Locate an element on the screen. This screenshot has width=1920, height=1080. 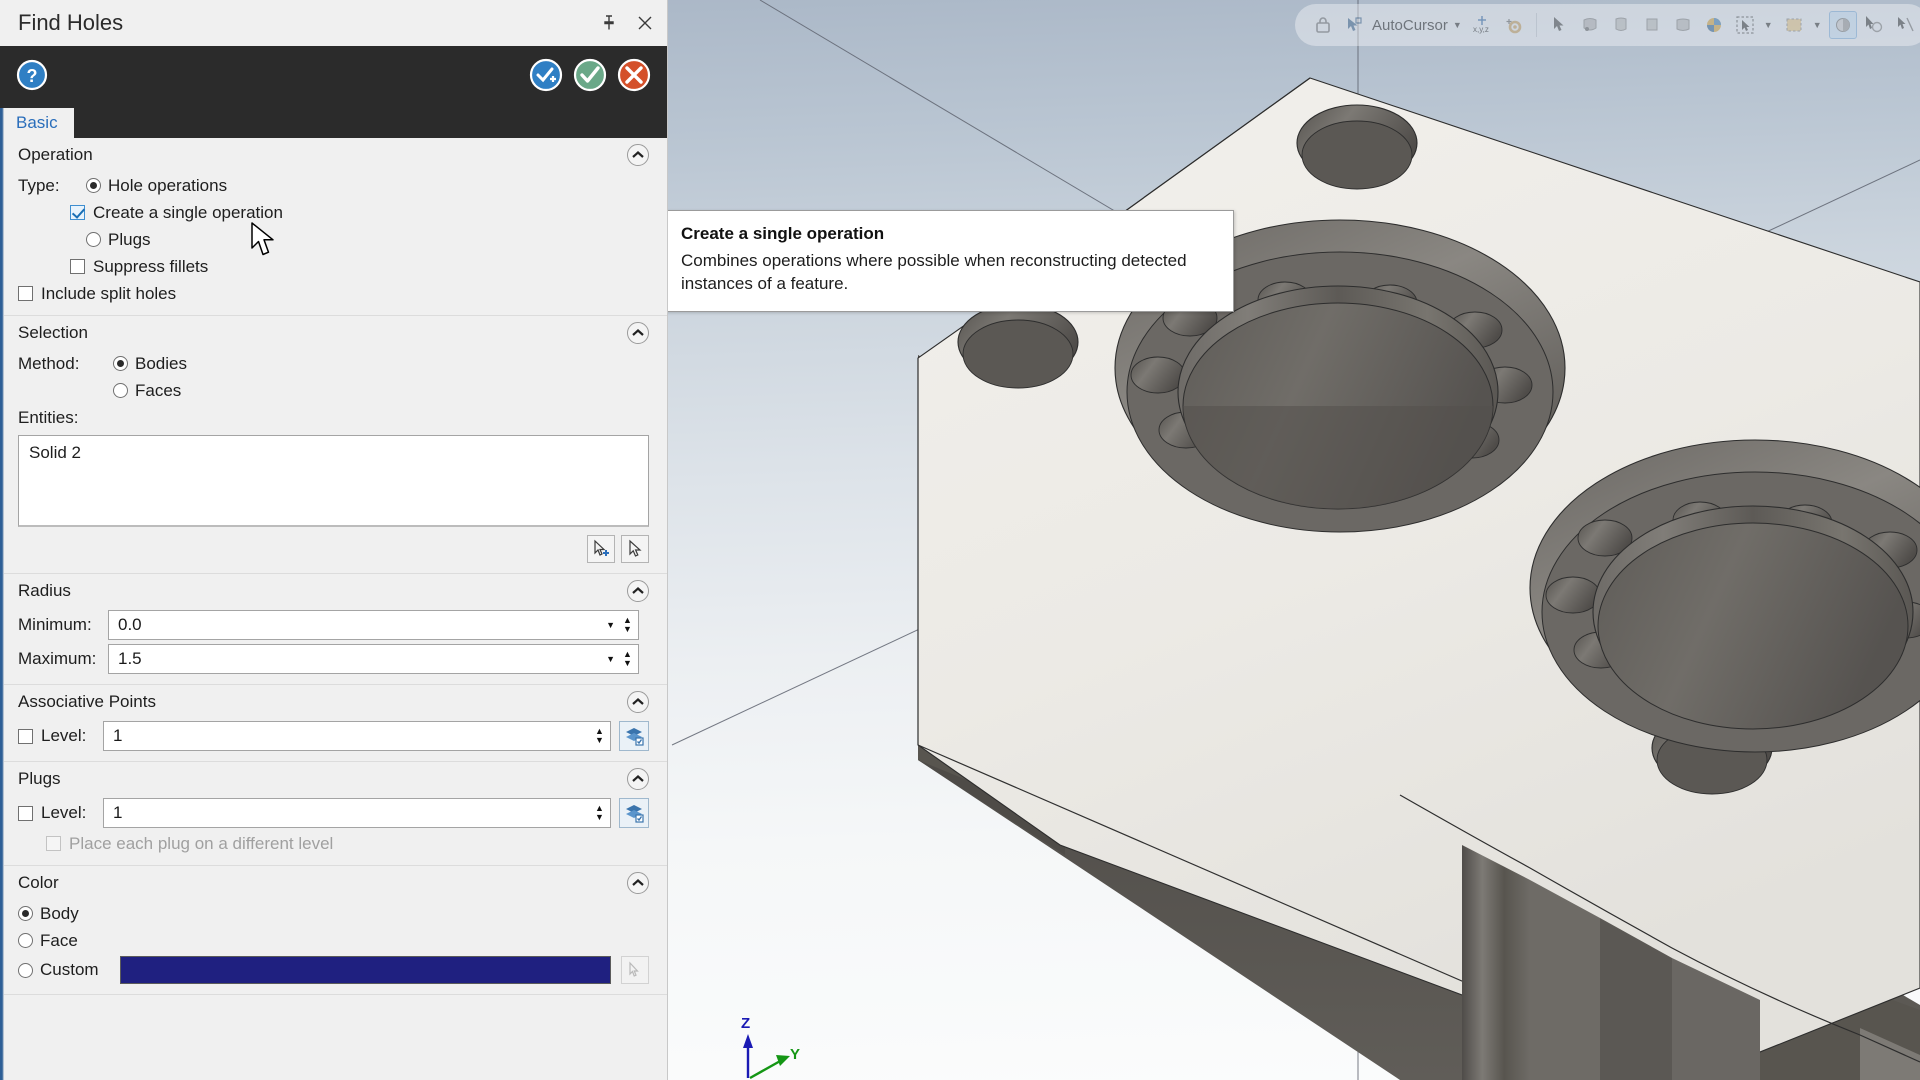
arrow-icon is located at coordinates (1559, 25).